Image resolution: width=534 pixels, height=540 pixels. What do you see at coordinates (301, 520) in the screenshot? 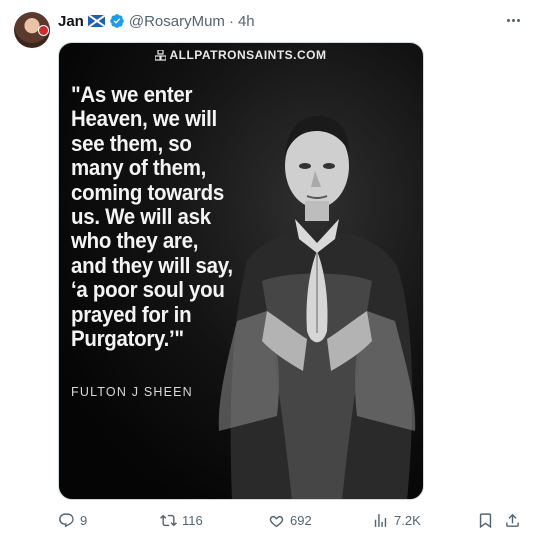
I see `like-count: 692` at bounding box center [301, 520].